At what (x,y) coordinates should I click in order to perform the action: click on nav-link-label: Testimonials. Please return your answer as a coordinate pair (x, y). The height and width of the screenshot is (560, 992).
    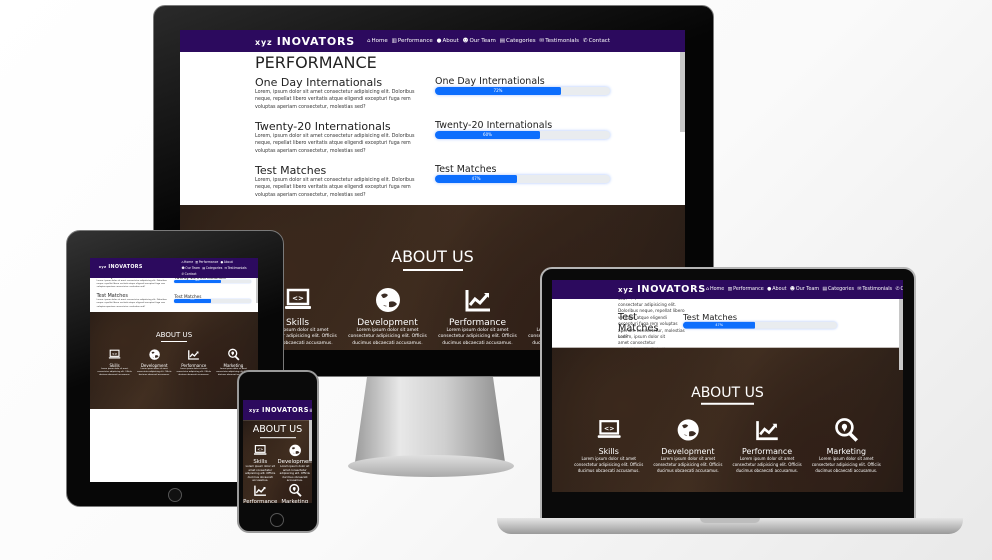
    Looking at the image, I should click on (237, 267).